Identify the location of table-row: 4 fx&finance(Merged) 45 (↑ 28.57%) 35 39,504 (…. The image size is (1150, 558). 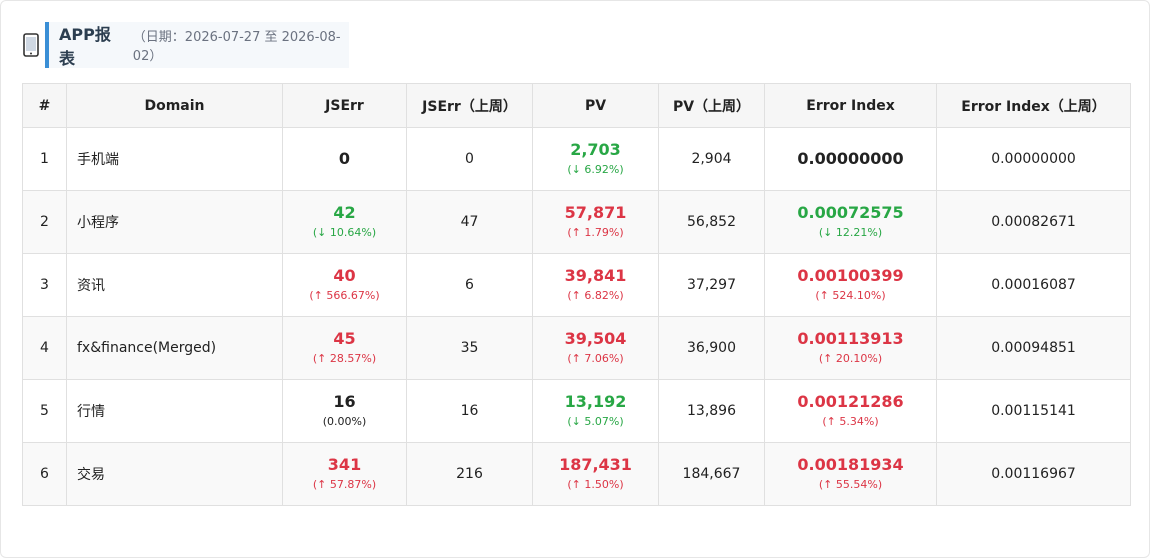
(576, 348).